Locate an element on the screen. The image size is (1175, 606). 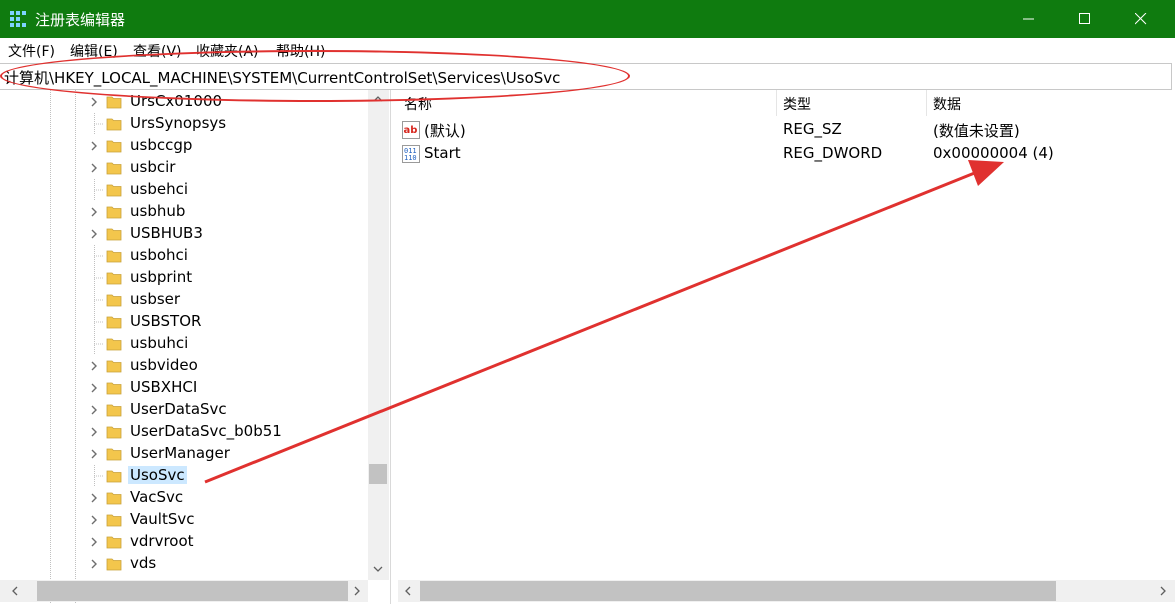
maximize-icon is located at coordinates (1084, 18).